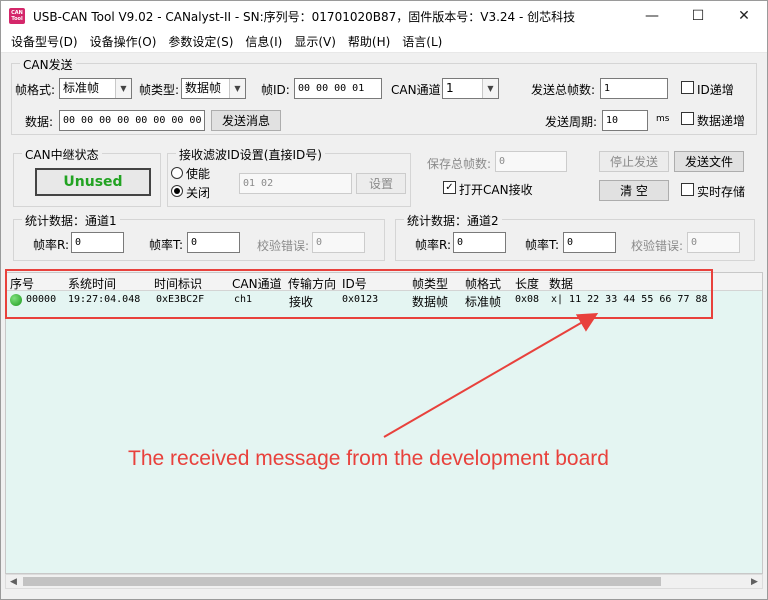 The image size is (768, 600). Describe the element at coordinates (203, 88) in the screenshot. I see `frame-type-value: 数据帧` at that location.